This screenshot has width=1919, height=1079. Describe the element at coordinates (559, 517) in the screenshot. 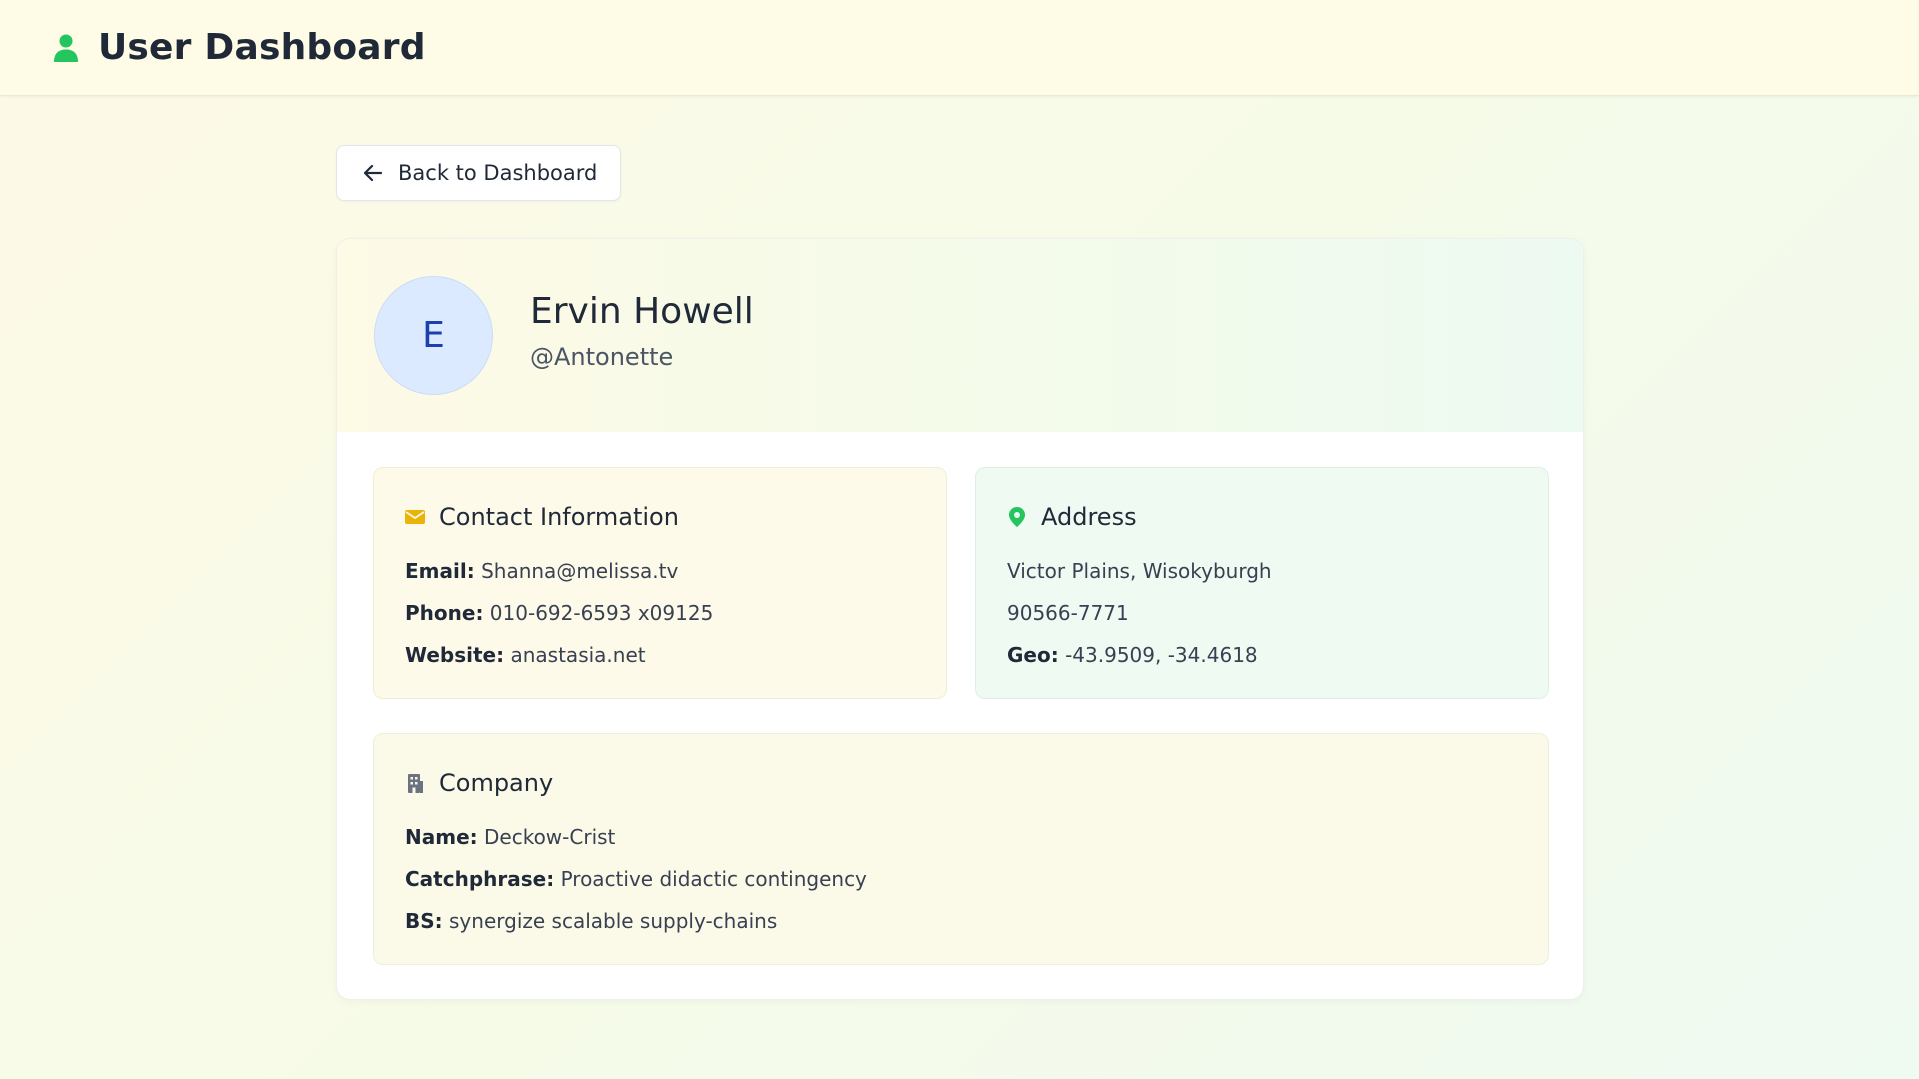

I see `contact-info-title: Contact Information` at that location.